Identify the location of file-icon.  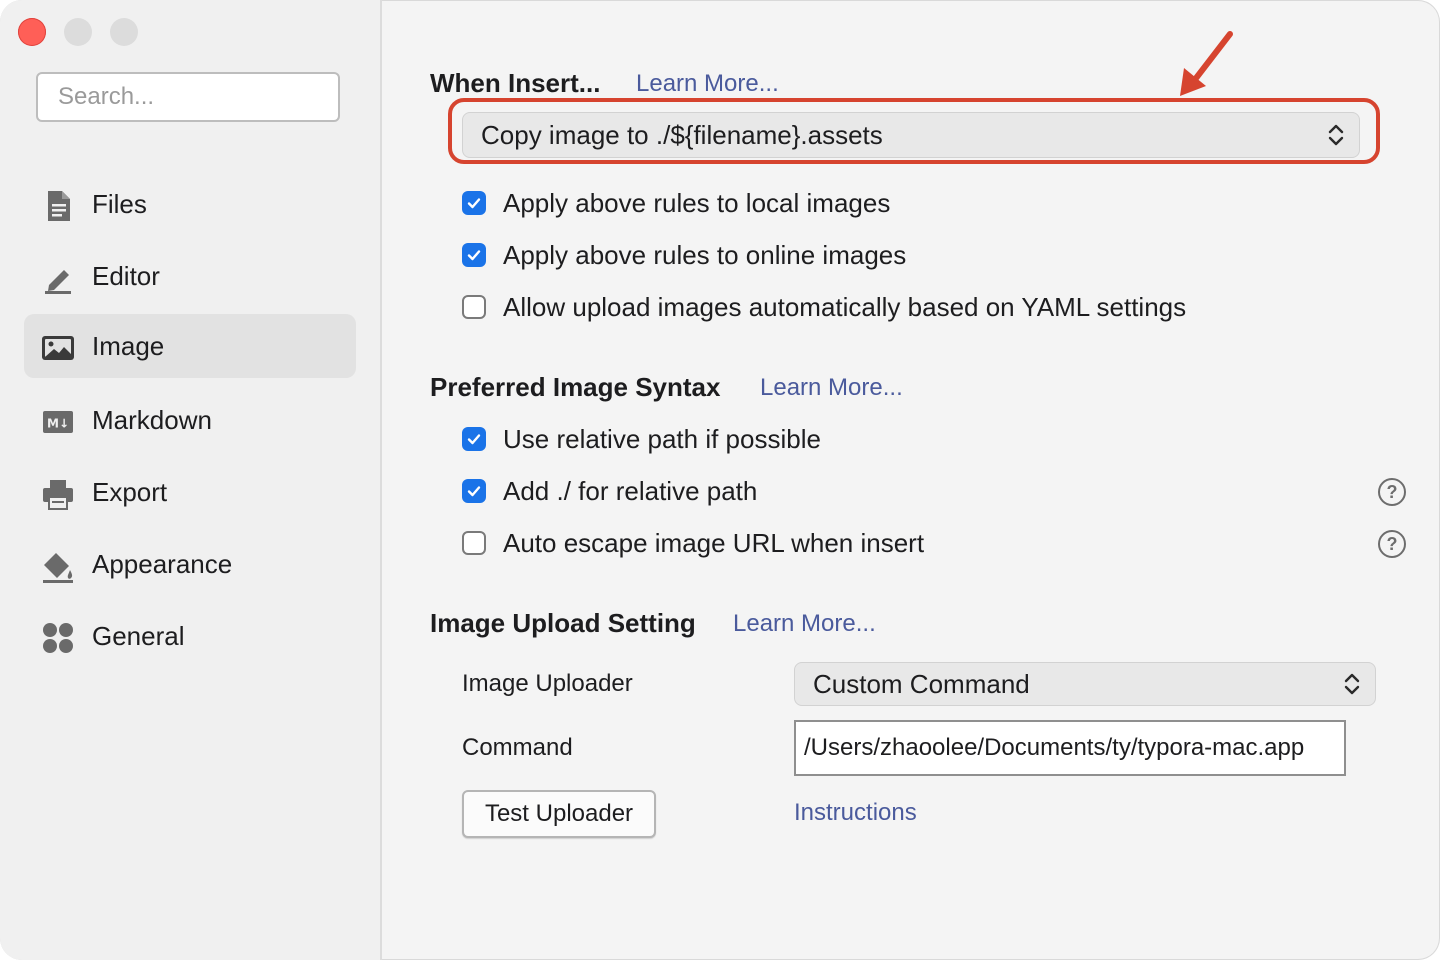
(59, 206).